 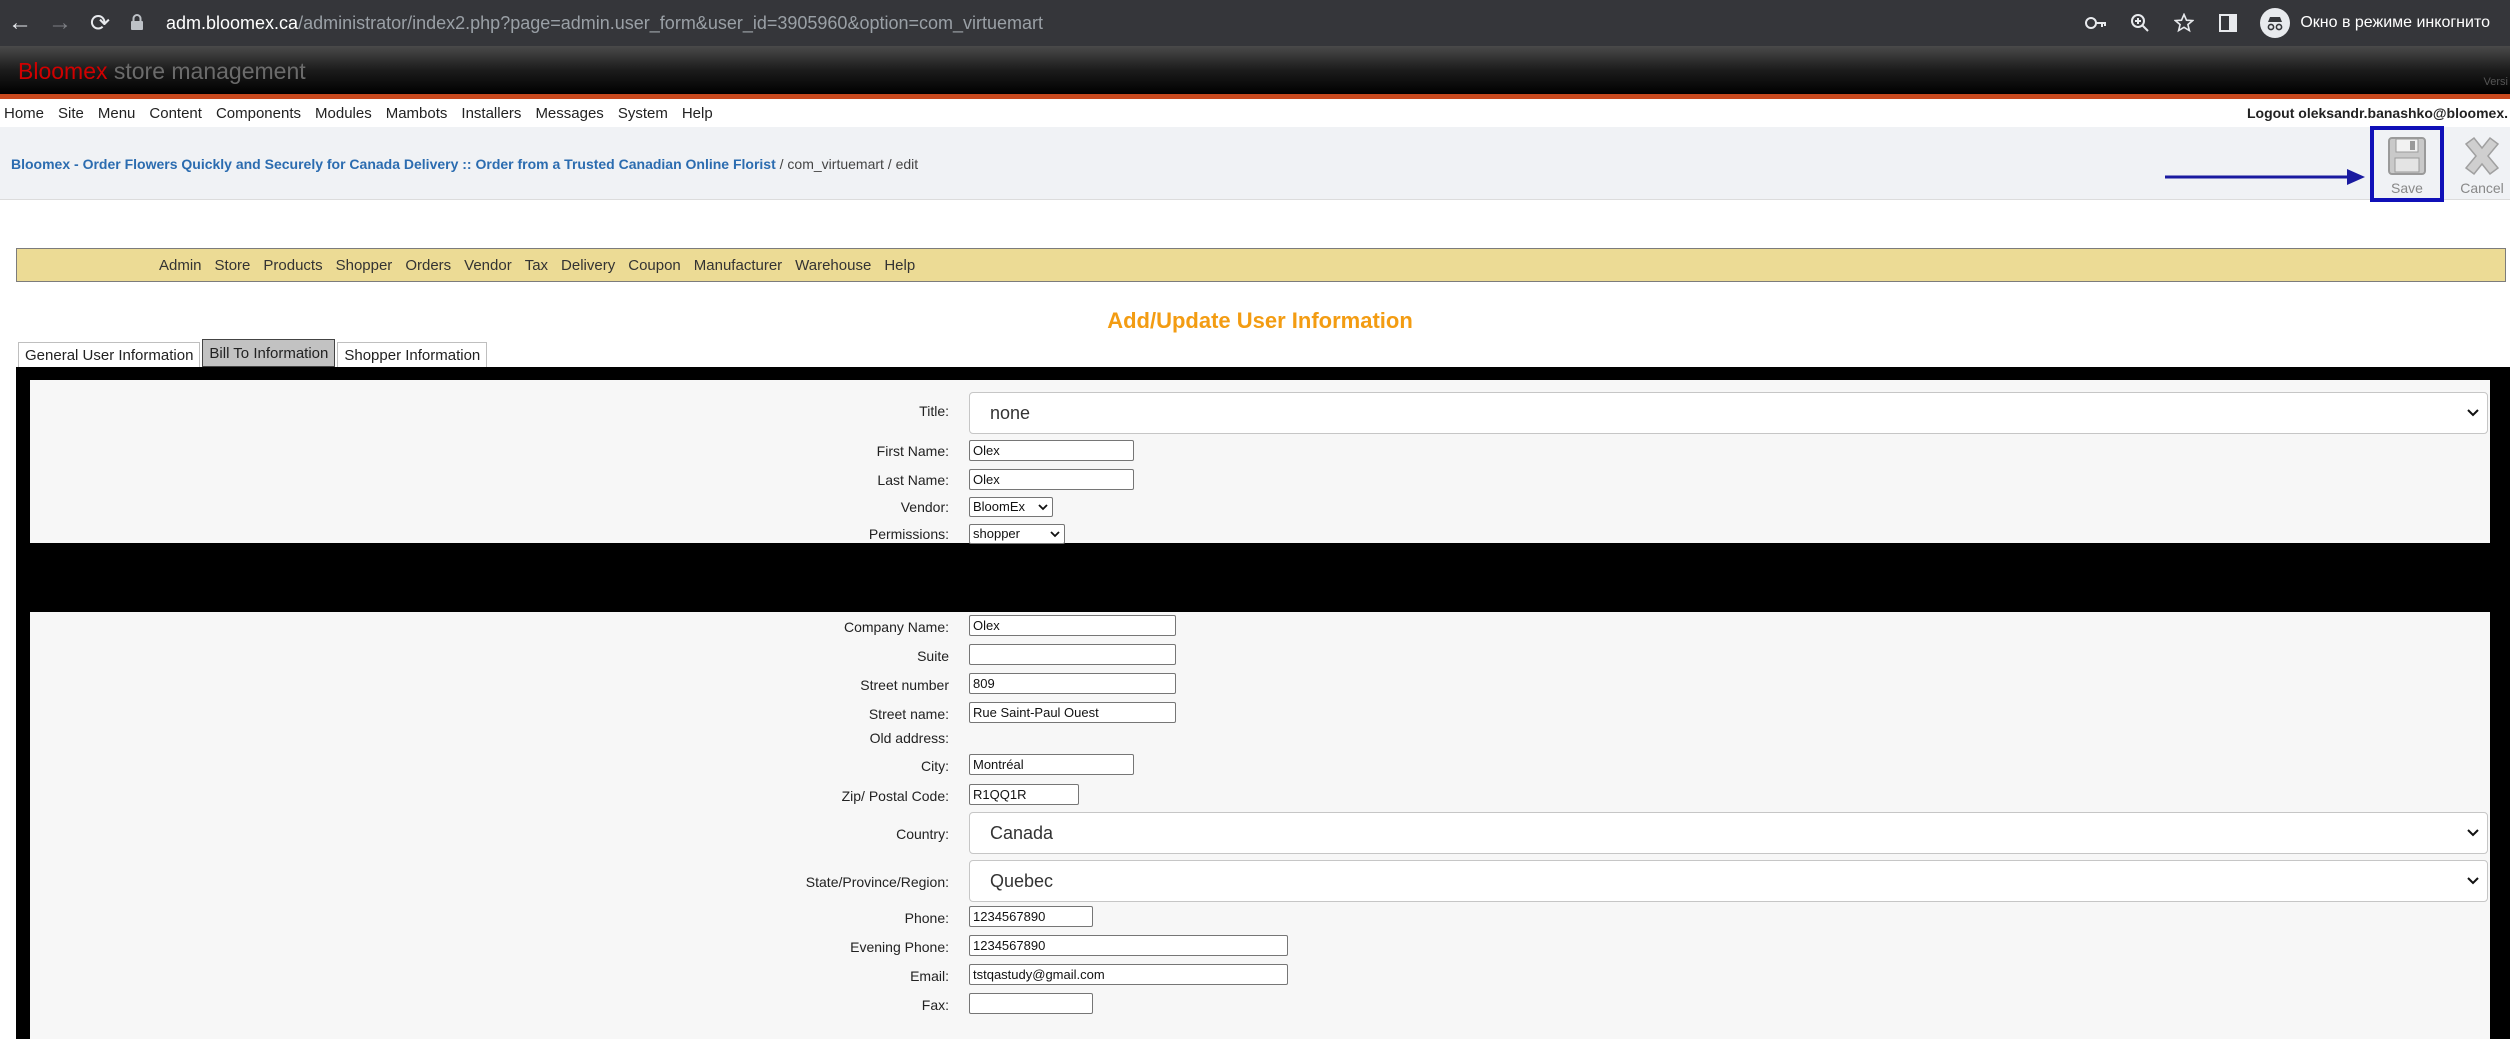 I want to click on floppy-disk-icon, so click(x=2407, y=156).